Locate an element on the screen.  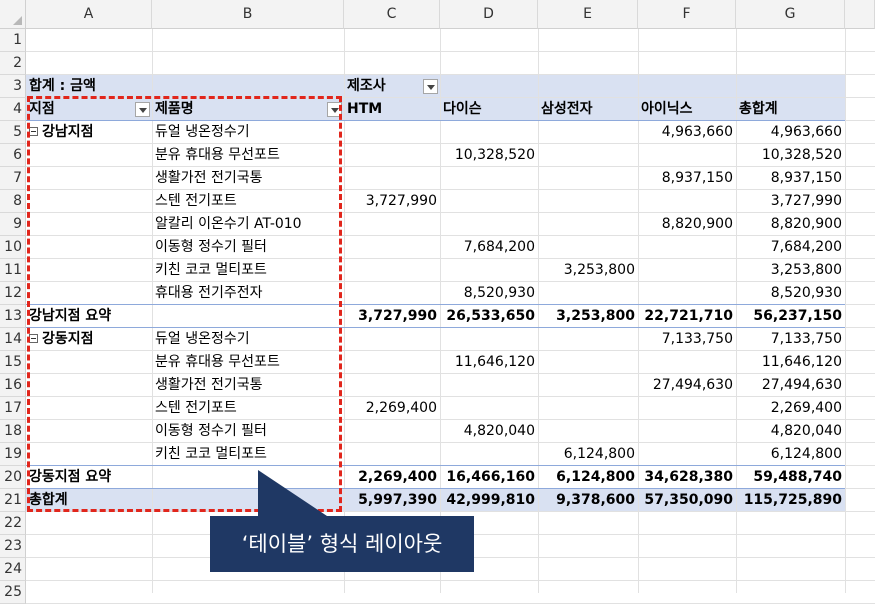
row-header: 19 is located at coordinates (13, 454).